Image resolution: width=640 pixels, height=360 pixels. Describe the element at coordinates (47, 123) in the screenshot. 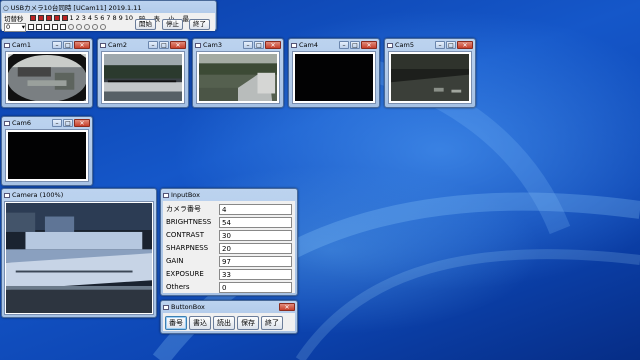

I see `cam6-title-bar: Cam6 – □ ✕` at that location.